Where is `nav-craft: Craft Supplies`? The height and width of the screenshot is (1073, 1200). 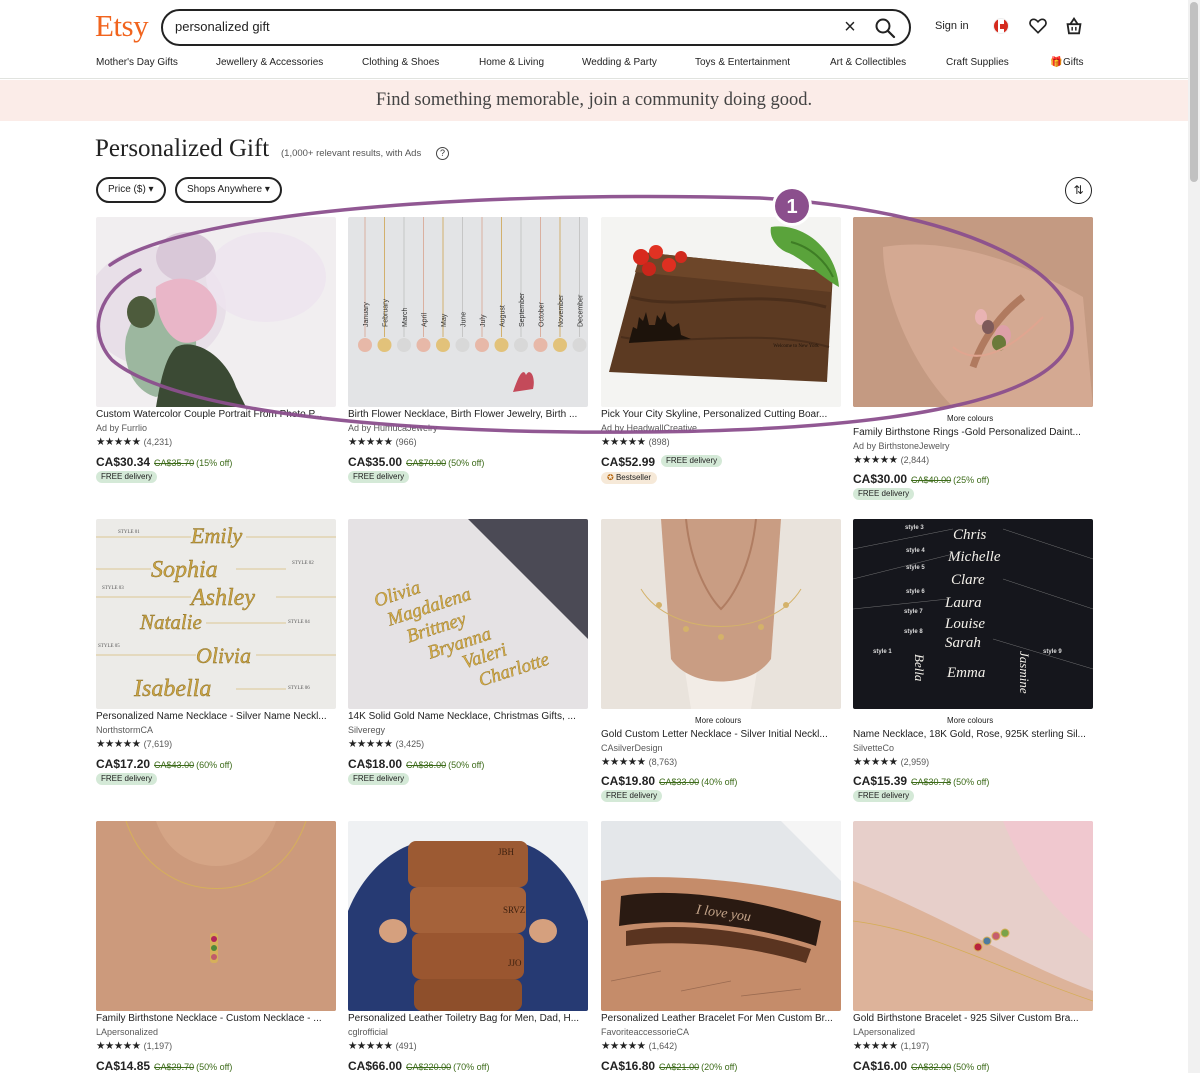
nav-craft: Craft Supplies is located at coordinates (977, 62).